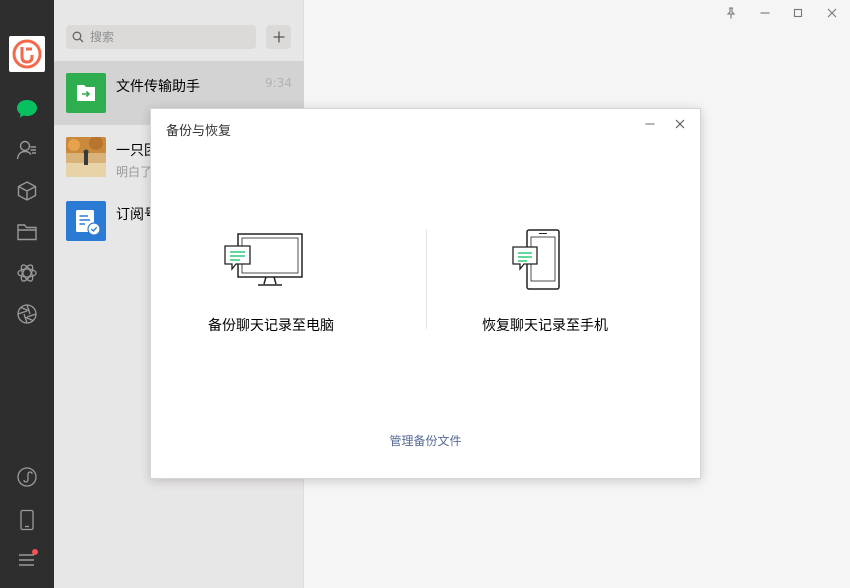 The width and height of the screenshot is (850, 588). Describe the element at coordinates (263, 259) in the screenshot. I see `computer-backup-icon` at that location.